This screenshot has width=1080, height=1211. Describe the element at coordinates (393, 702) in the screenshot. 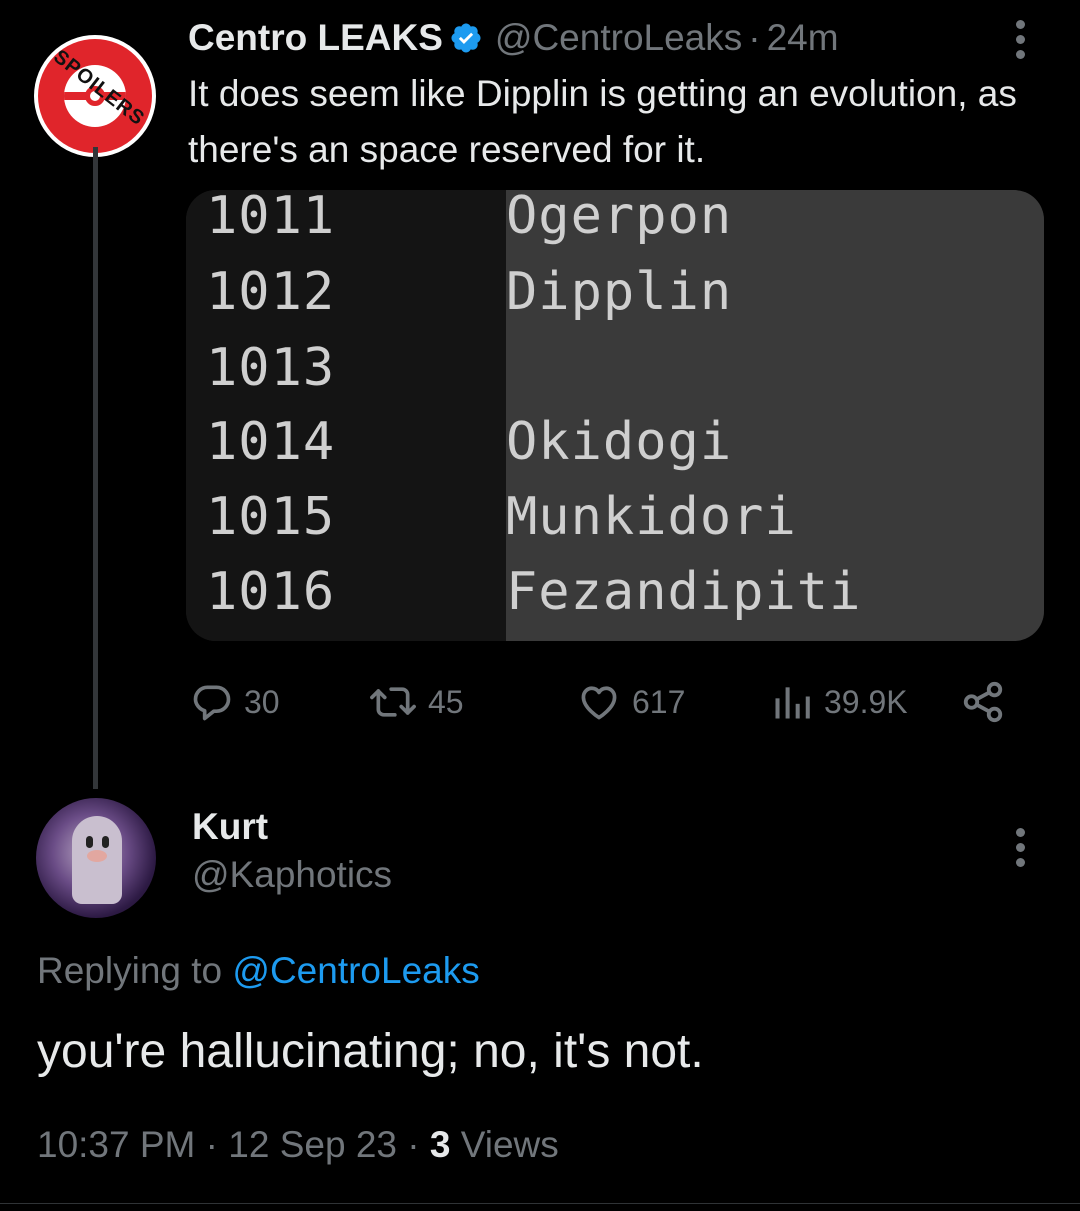

I see `repost-icon` at that location.